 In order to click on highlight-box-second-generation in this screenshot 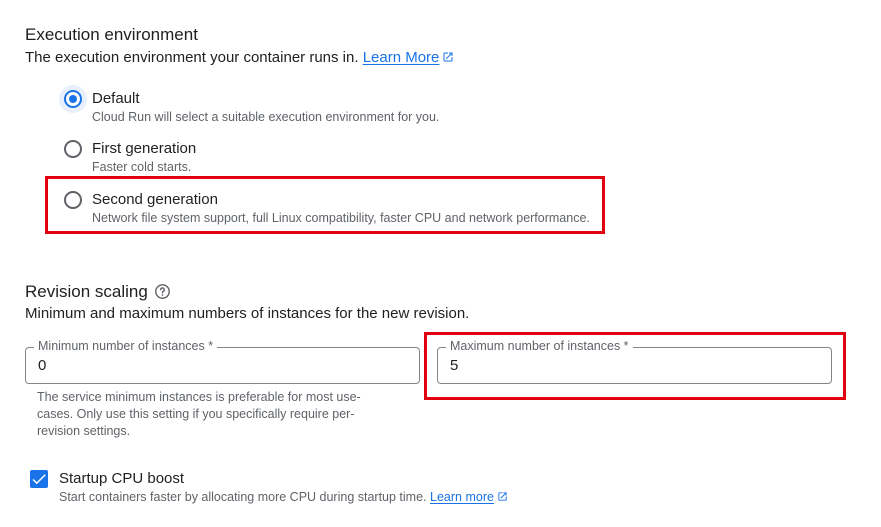, I will do `click(325, 205)`.